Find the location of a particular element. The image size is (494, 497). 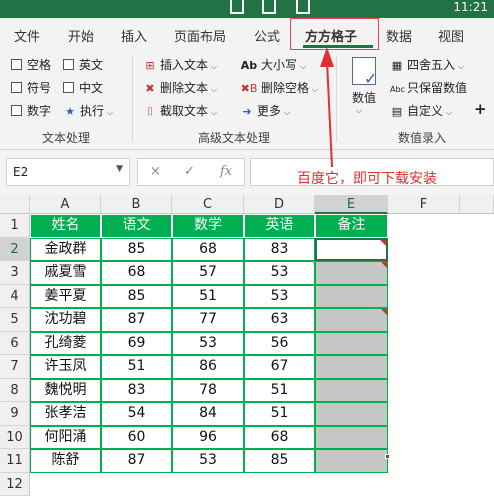

row-header-10: 10 is located at coordinates (15, 437).